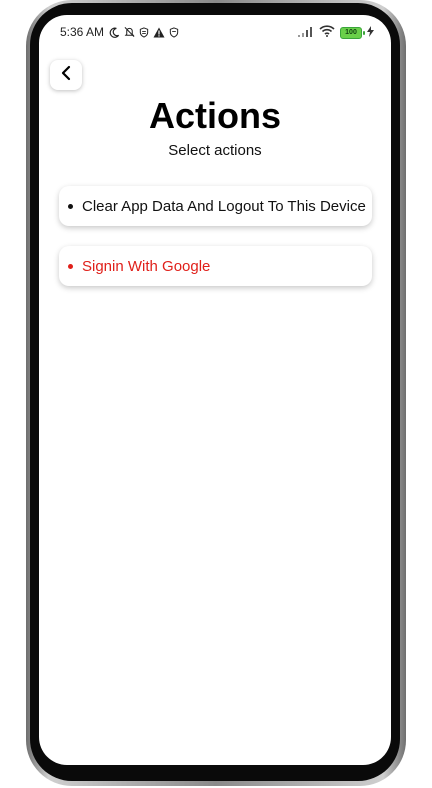  What do you see at coordinates (336, 32) in the screenshot?
I see `status-right: 100` at bounding box center [336, 32].